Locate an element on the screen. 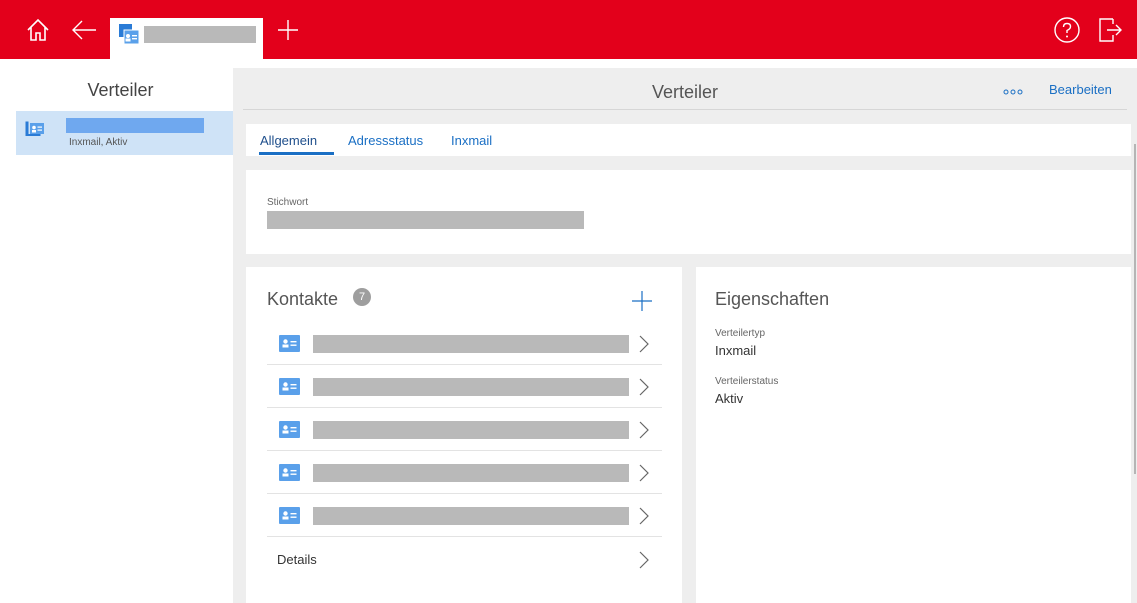 The image size is (1137, 603). tab-allgemein: Allgemein is located at coordinates (288, 140).